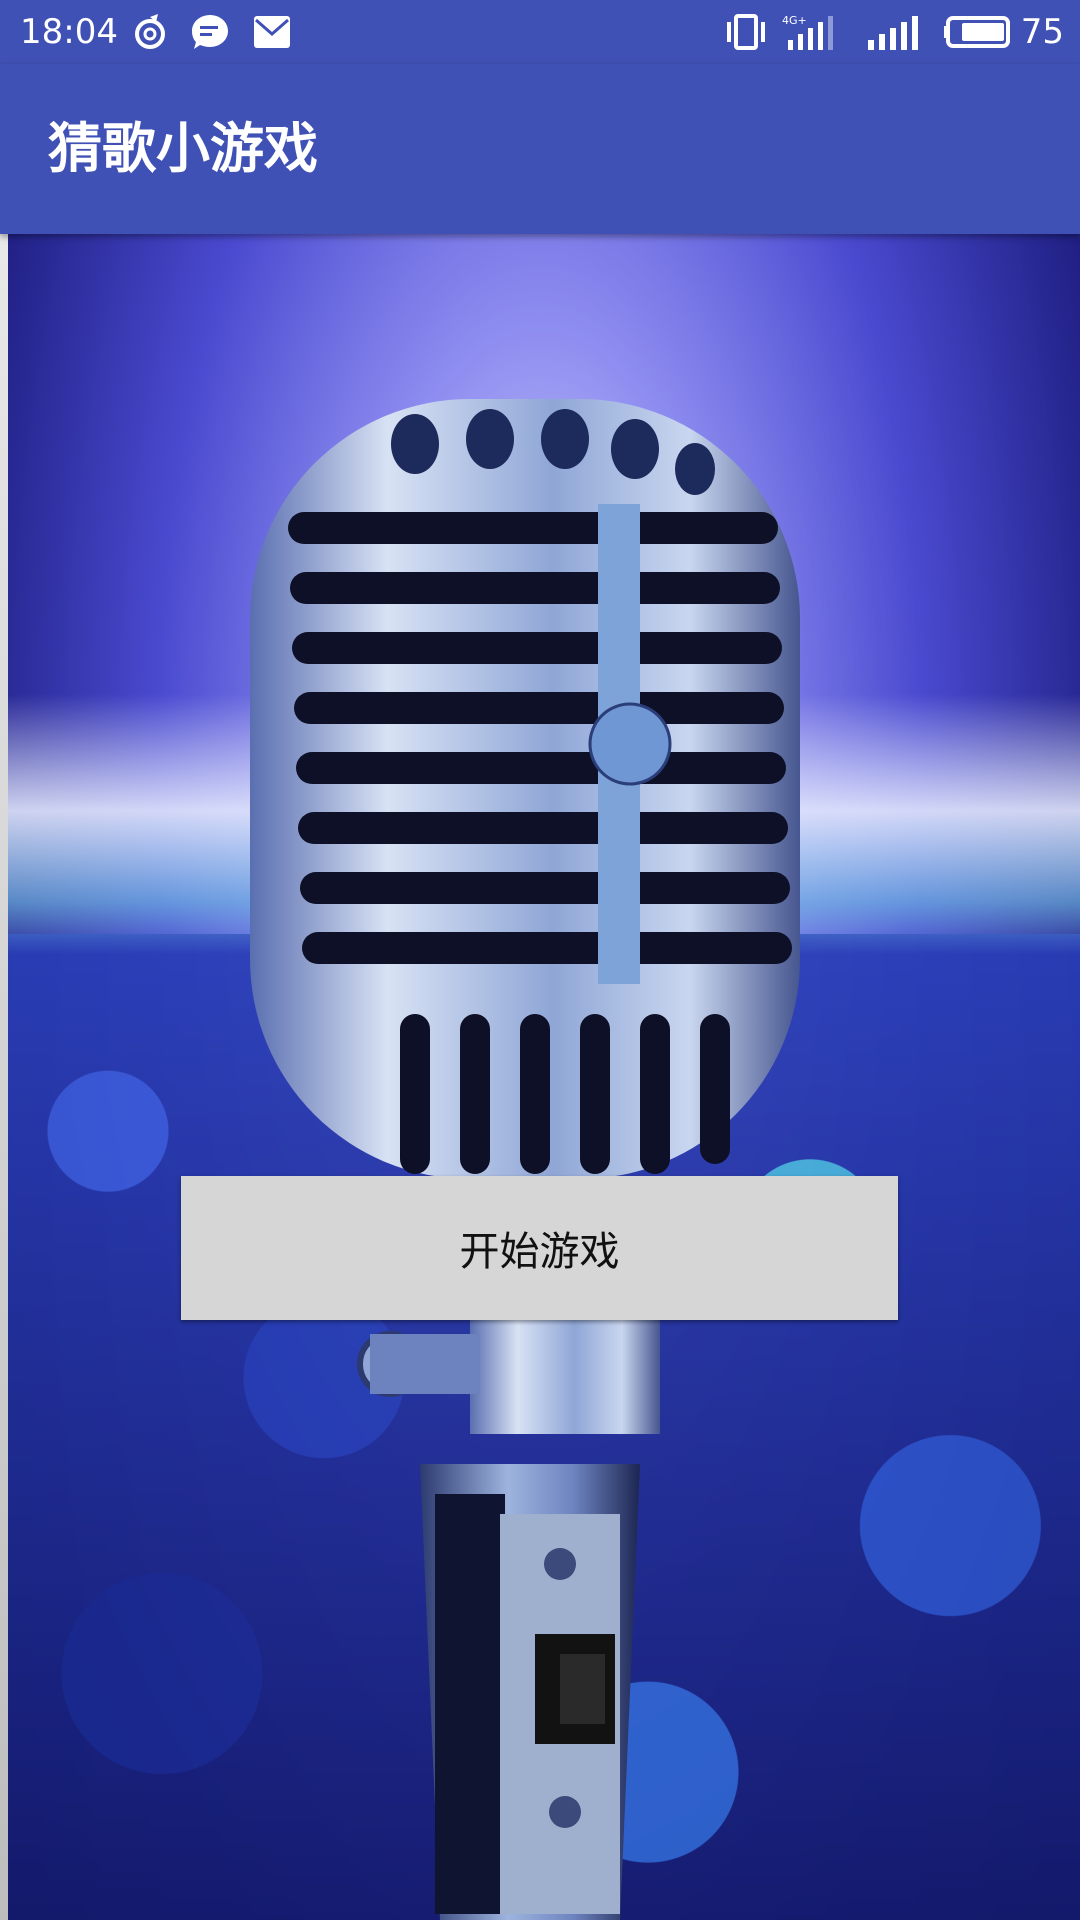  What do you see at coordinates (794, 20) in the screenshot?
I see `svg-text: 4G+` at bounding box center [794, 20].